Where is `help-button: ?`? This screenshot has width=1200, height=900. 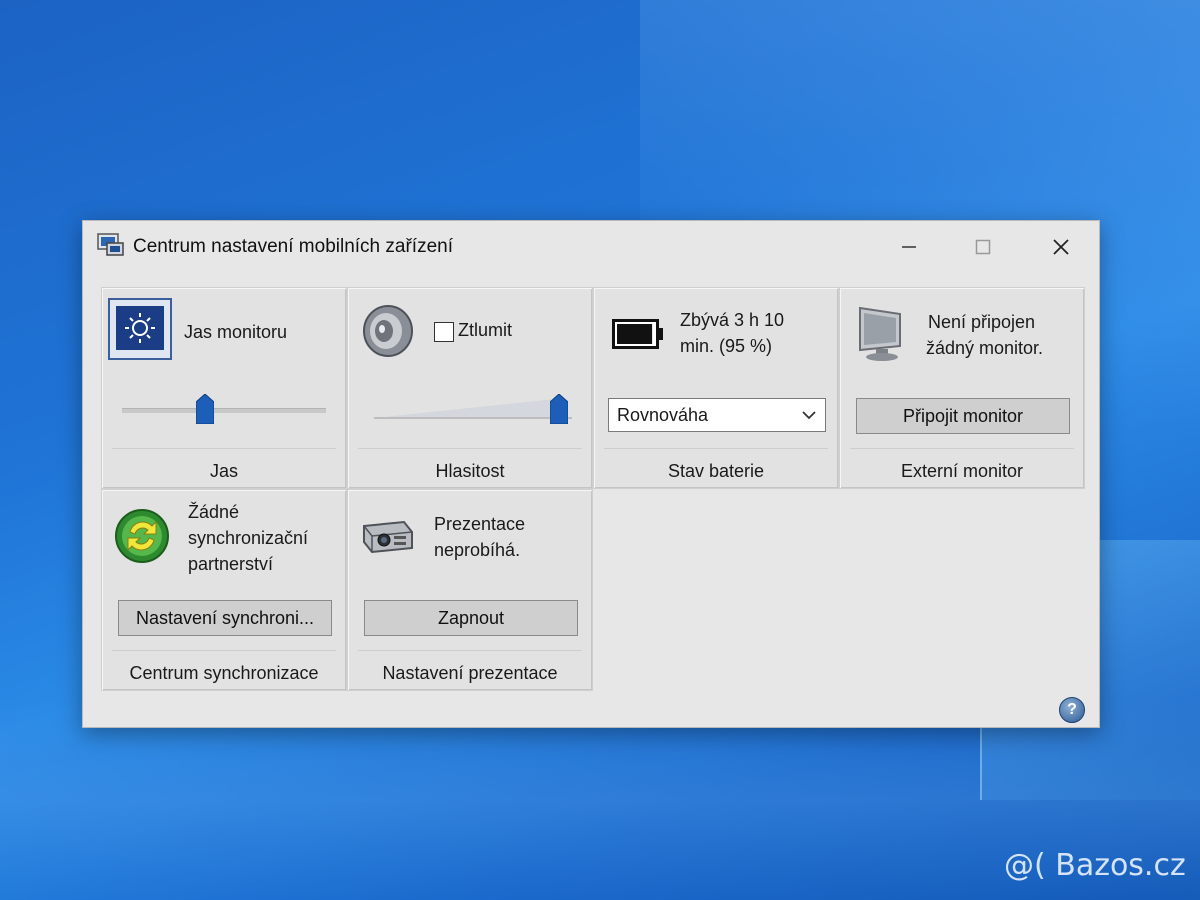
help-button: ? is located at coordinates (1072, 710).